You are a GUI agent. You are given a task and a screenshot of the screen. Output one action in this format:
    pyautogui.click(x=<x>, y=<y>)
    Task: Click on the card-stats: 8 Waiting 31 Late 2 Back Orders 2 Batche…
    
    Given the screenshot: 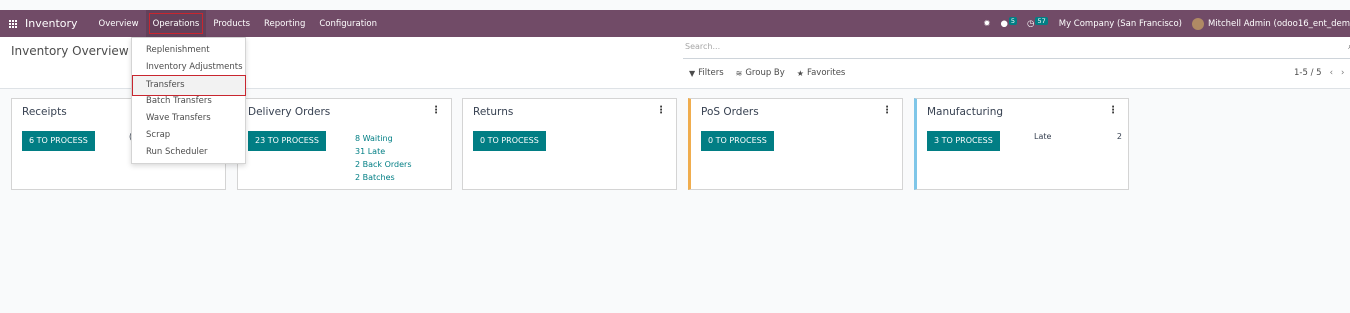 What is the action you would take?
    pyautogui.click(x=383, y=158)
    